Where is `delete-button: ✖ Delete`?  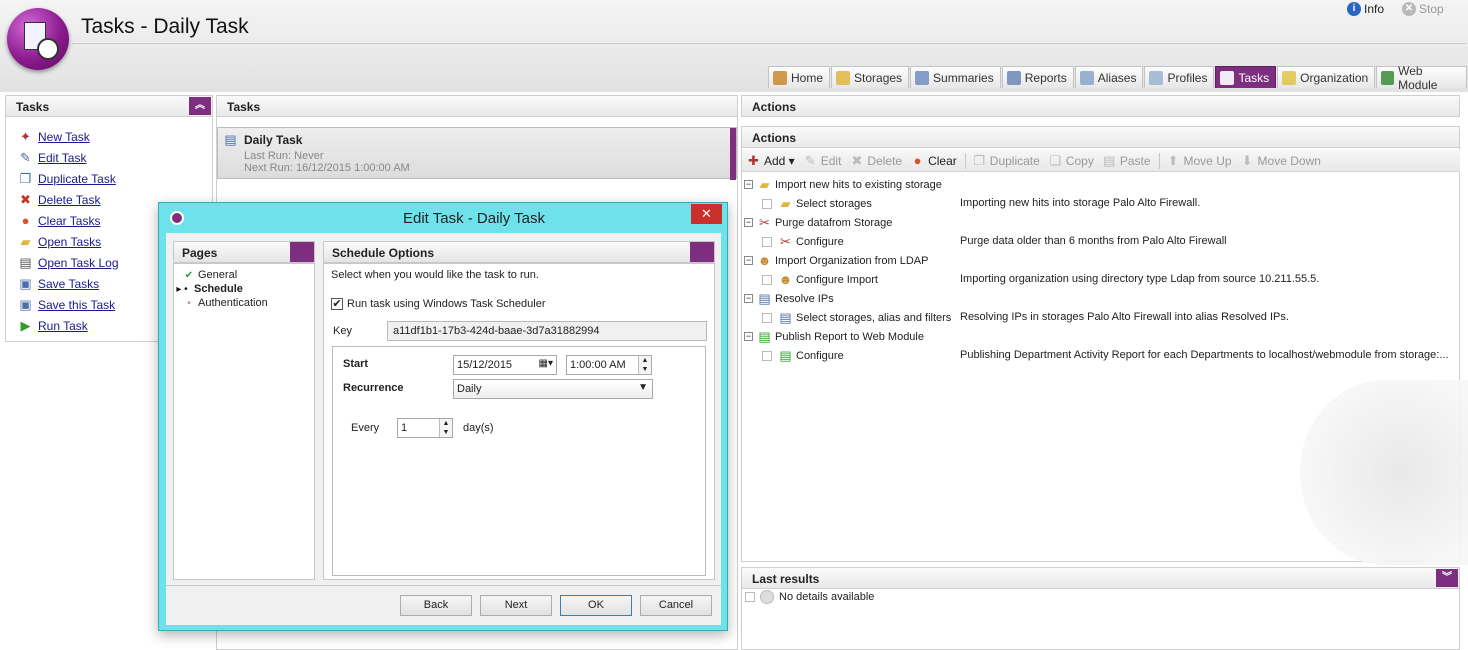 delete-button: ✖ Delete is located at coordinates (875, 160).